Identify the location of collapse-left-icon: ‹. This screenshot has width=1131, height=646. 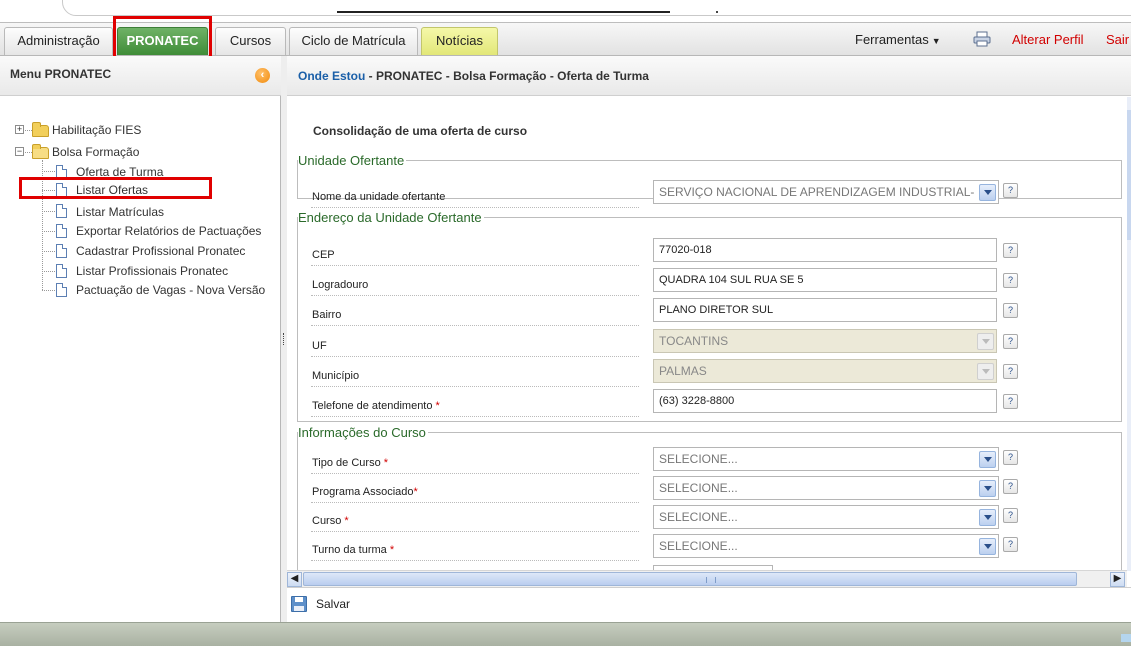
(262, 75).